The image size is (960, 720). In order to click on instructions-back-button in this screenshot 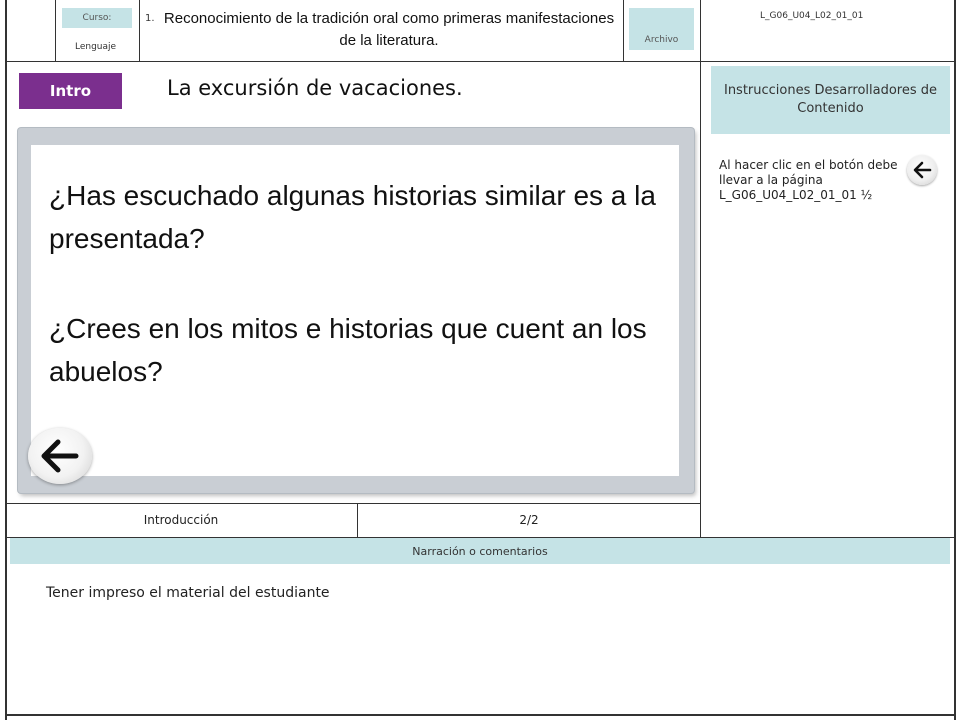, I will do `click(922, 170)`.